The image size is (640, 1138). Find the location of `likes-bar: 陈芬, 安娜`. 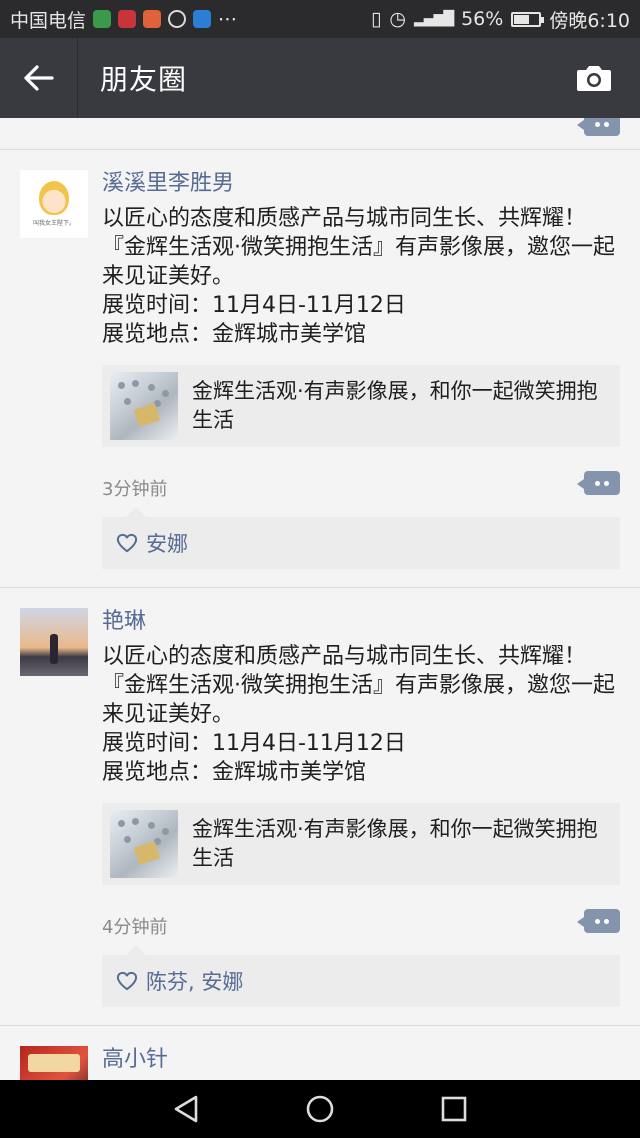

likes-bar: 陈芬, 安娜 is located at coordinates (361, 976).